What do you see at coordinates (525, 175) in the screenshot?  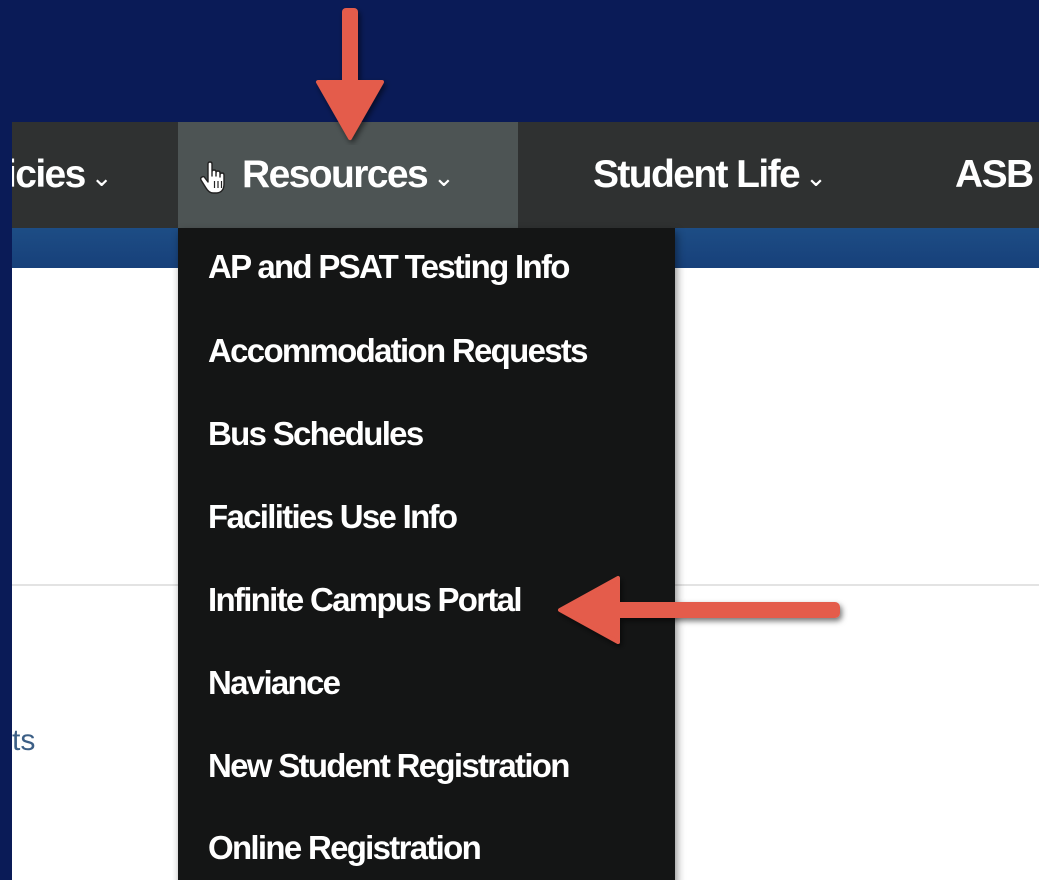 I see `main-navigation-bar: icies ⌄ Resources ⌄ Student Life ⌄ ASB` at bounding box center [525, 175].